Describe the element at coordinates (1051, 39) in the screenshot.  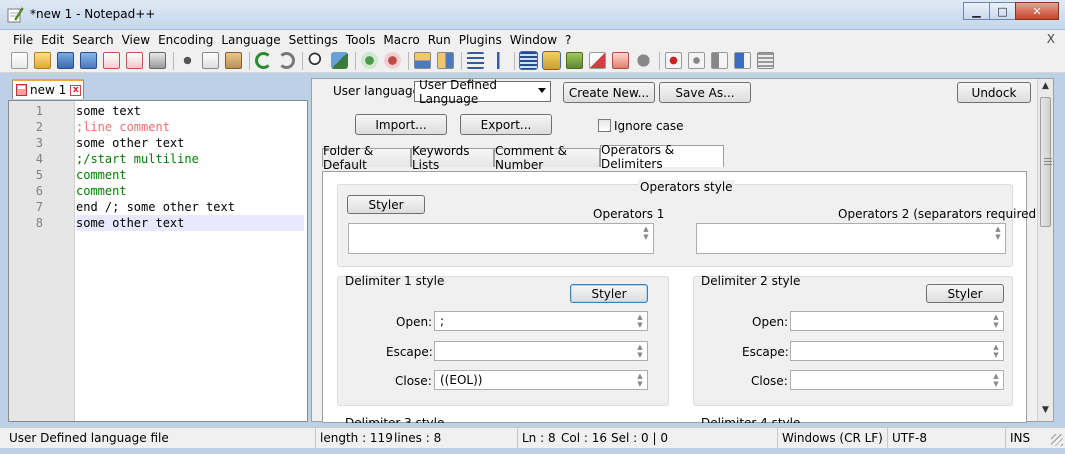
I see `close-document-x: X` at that location.